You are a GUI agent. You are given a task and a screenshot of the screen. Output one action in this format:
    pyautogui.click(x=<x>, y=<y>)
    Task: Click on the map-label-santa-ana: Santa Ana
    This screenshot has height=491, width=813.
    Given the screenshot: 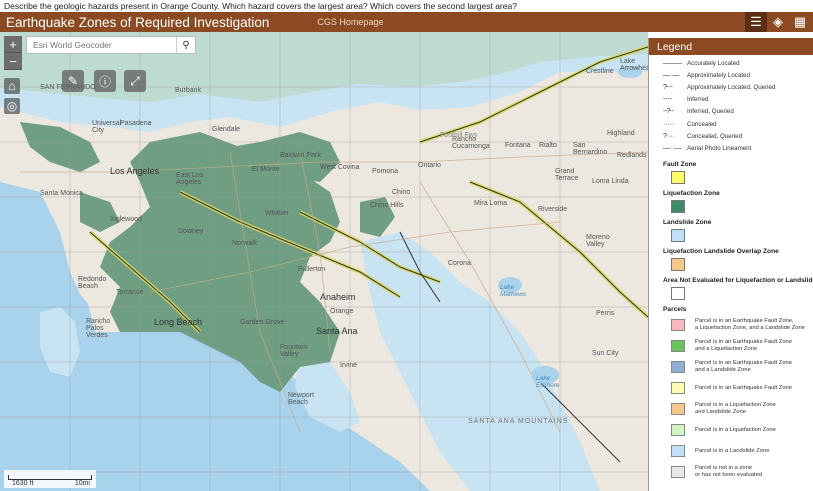 What is the action you would take?
    pyautogui.click(x=337, y=331)
    